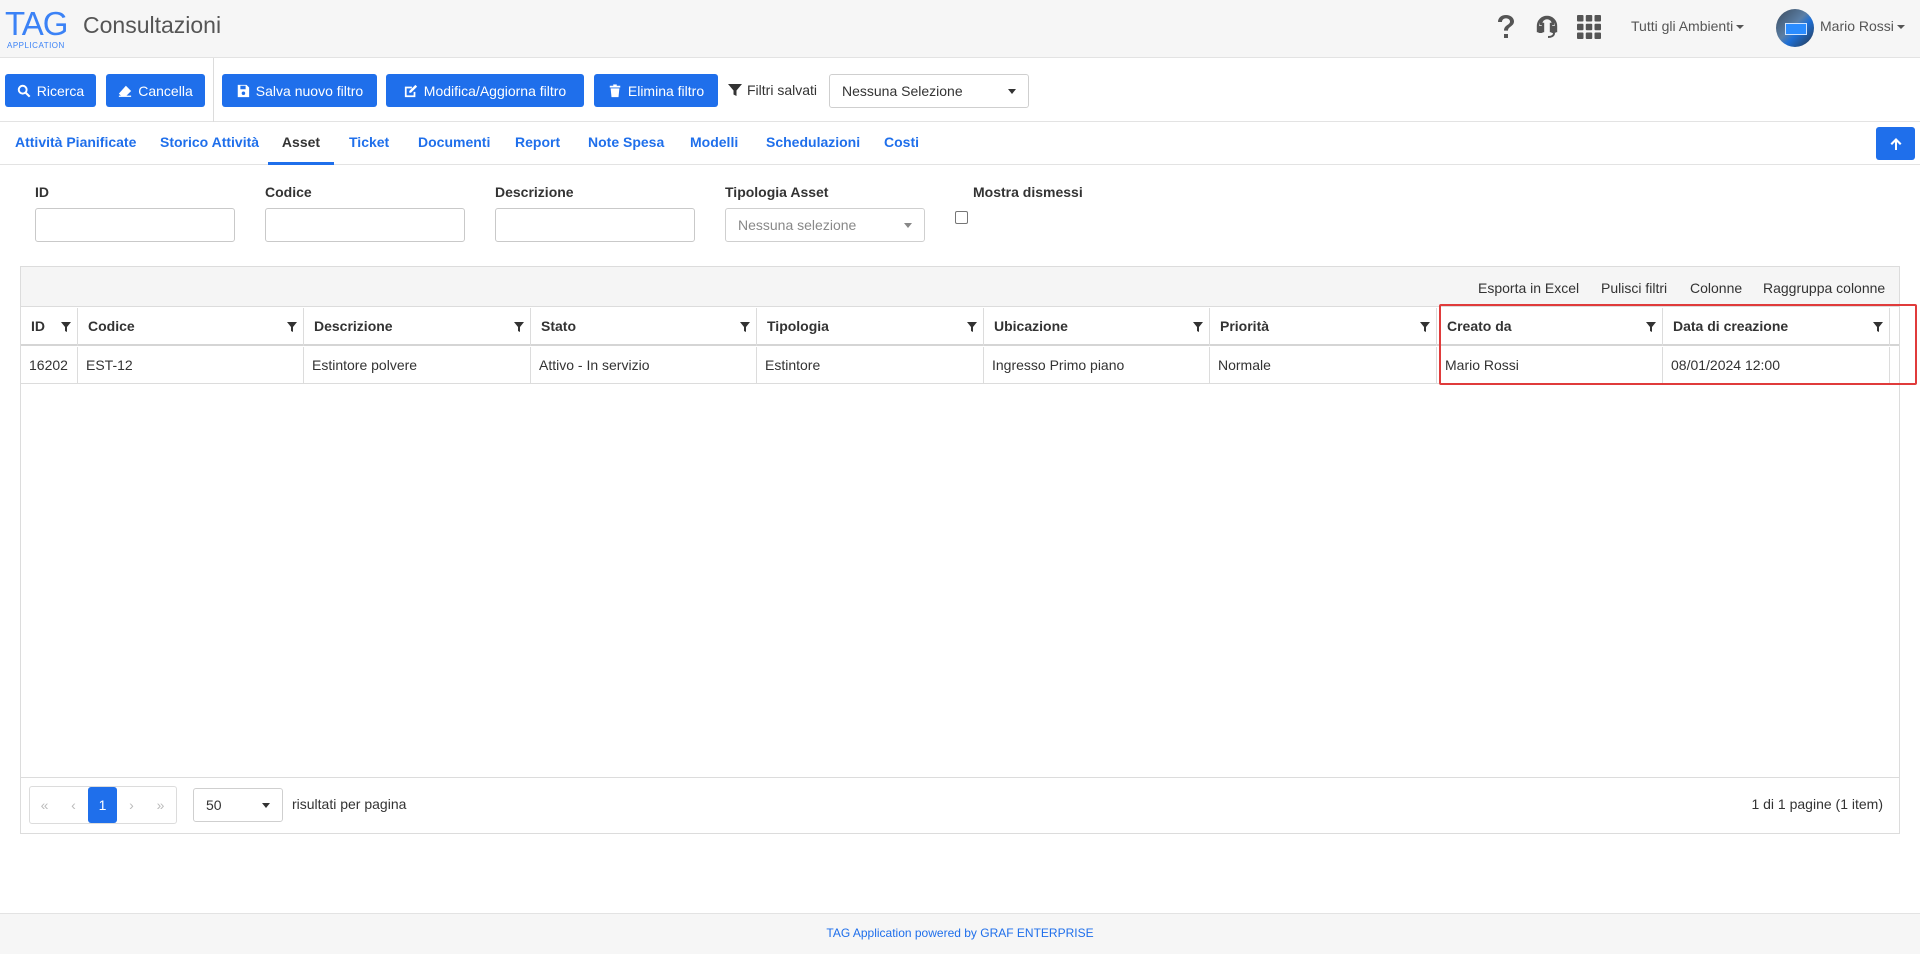  Describe the element at coordinates (214, 805) in the screenshot. I see `page-size-value: 50` at that location.